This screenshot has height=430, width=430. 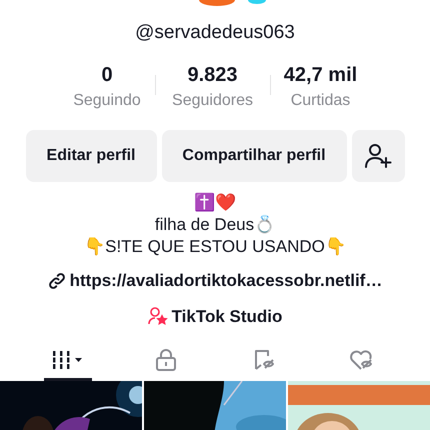 What do you see at coordinates (215, 33) in the screenshot?
I see `username: @servadedeus063` at bounding box center [215, 33].